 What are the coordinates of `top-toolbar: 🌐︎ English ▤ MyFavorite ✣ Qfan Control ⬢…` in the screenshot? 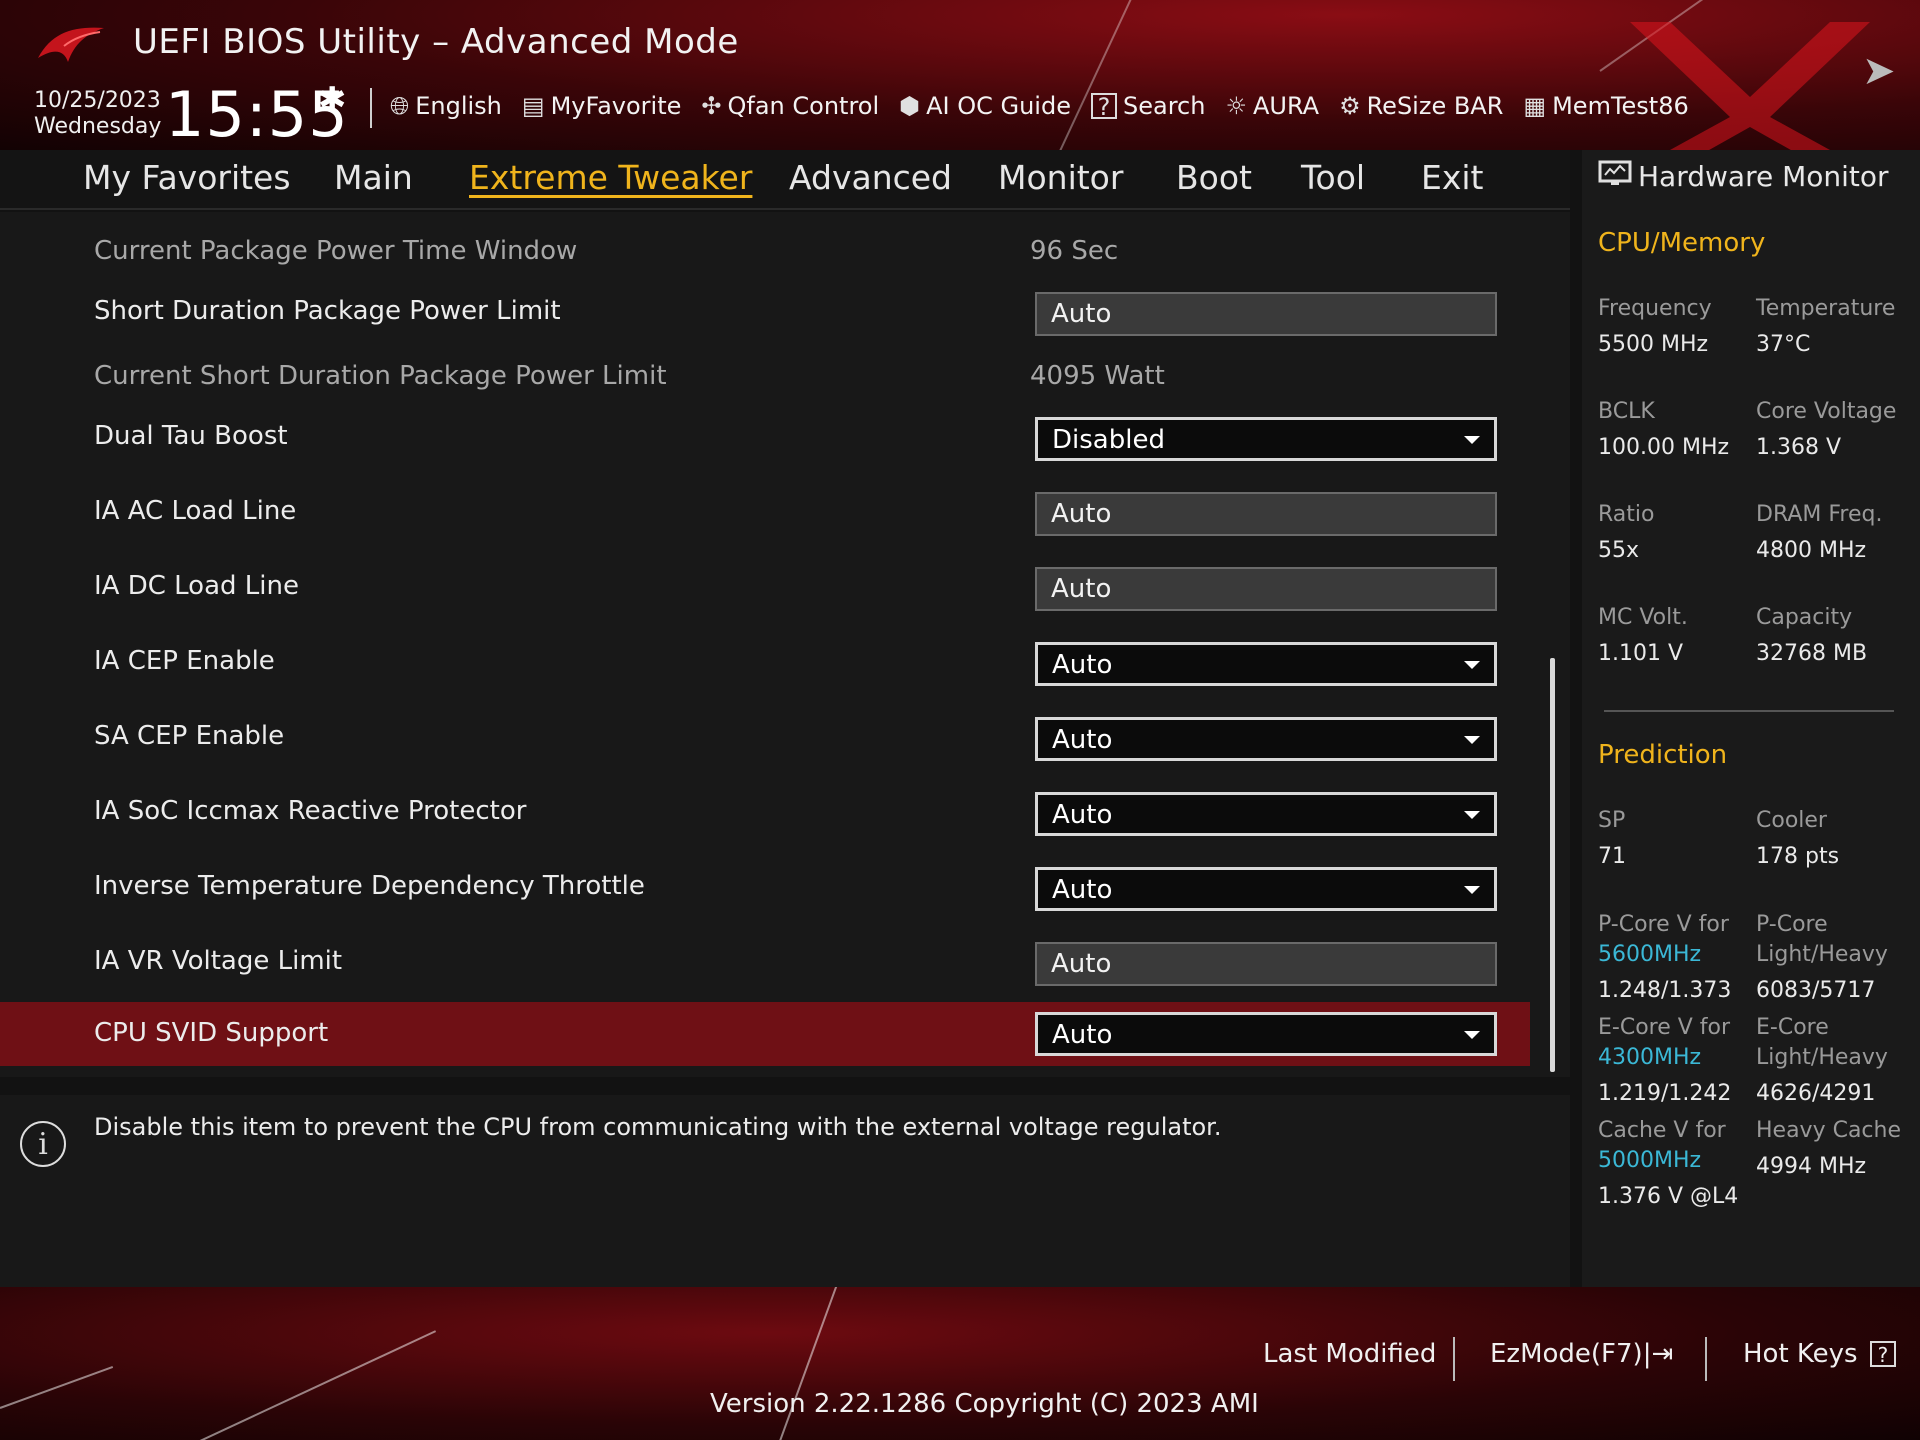 It's located at (1049, 106).